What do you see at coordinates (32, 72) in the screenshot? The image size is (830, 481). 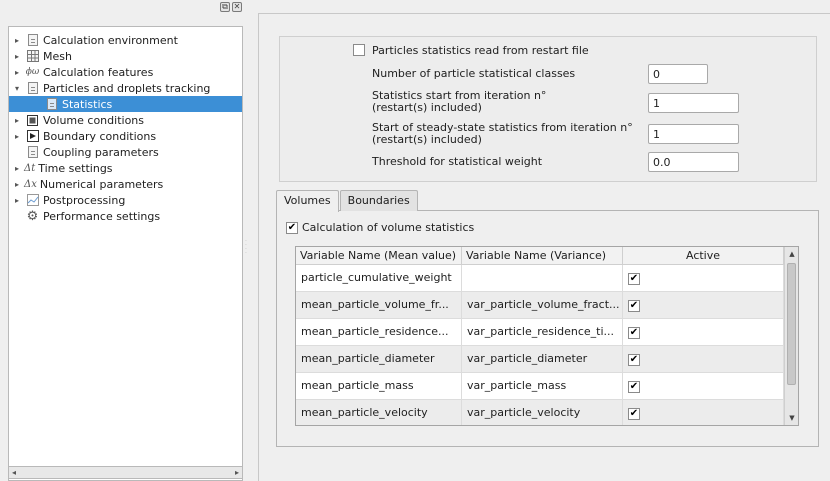 I see `phi-icon: ϕω` at bounding box center [32, 72].